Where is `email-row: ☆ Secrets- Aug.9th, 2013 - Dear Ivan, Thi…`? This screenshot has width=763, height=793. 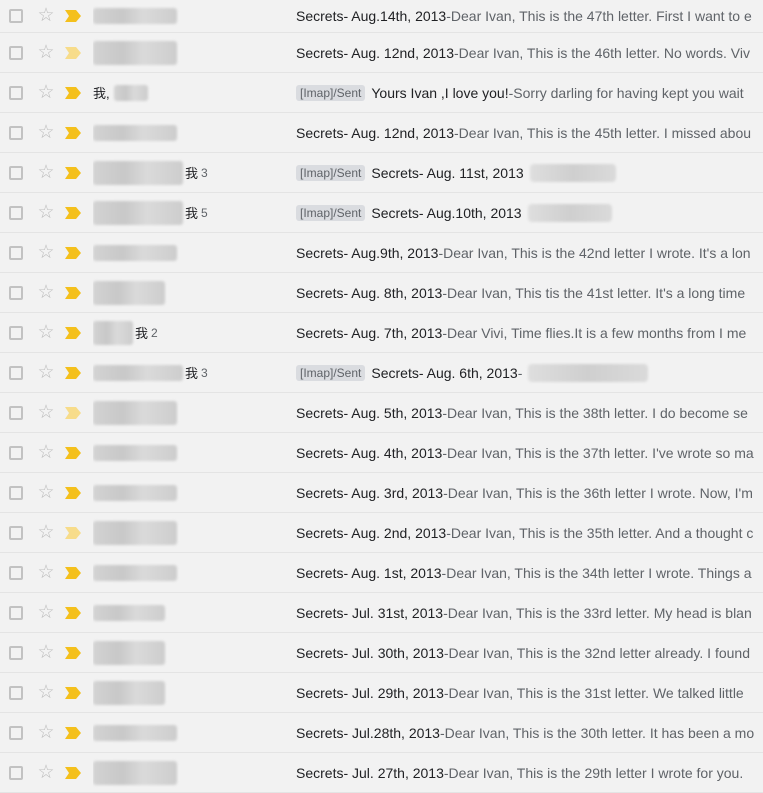
email-row: ☆ Secrets- Aug.9th, 2013 - Dear Ivan, Thi… is located at coordinates (381, 253).